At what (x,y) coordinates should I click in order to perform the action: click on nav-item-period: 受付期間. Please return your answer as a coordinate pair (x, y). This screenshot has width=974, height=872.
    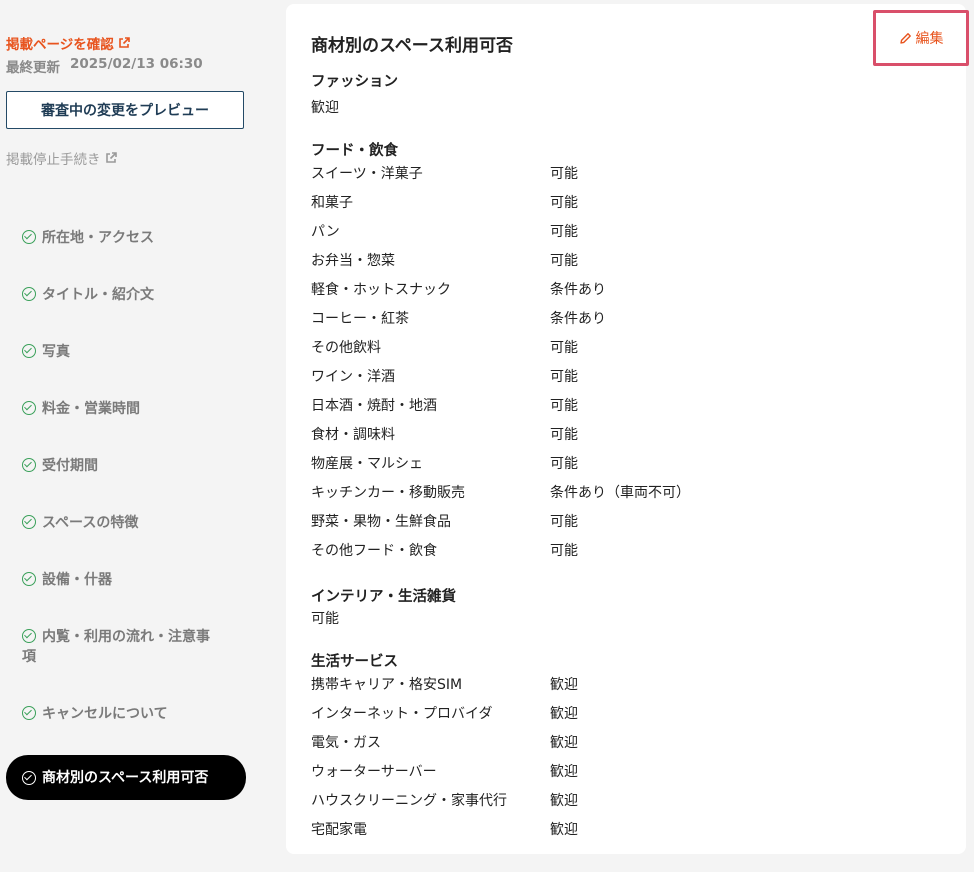
    Looking at the image, I should click on (126, 466).